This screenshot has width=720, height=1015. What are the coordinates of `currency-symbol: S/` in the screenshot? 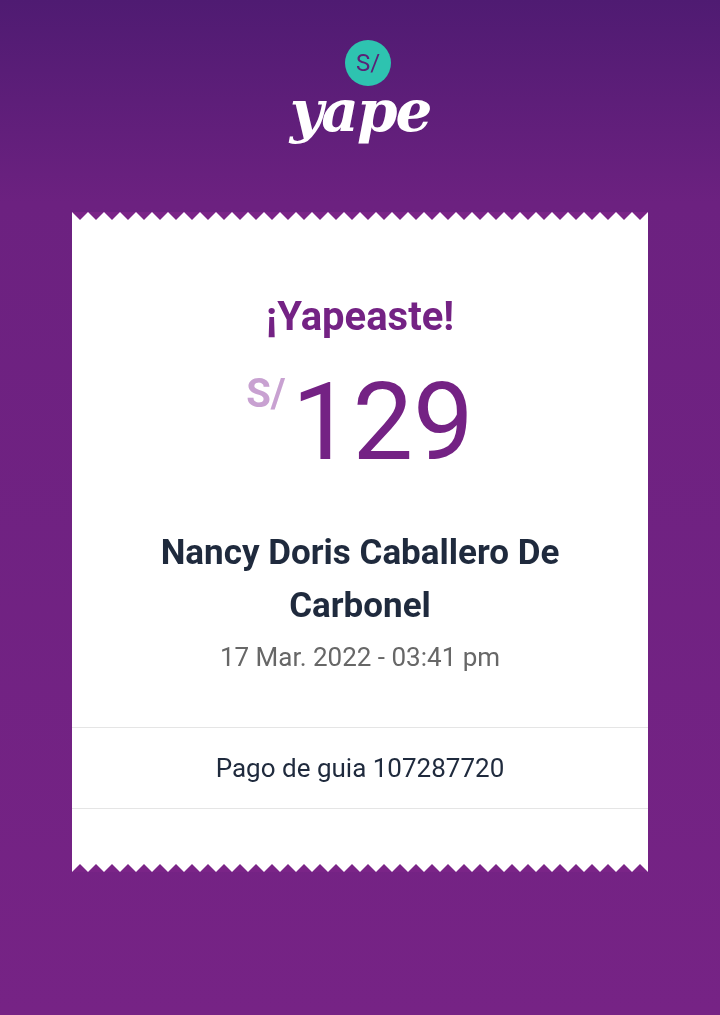 It's located at (266, 394).